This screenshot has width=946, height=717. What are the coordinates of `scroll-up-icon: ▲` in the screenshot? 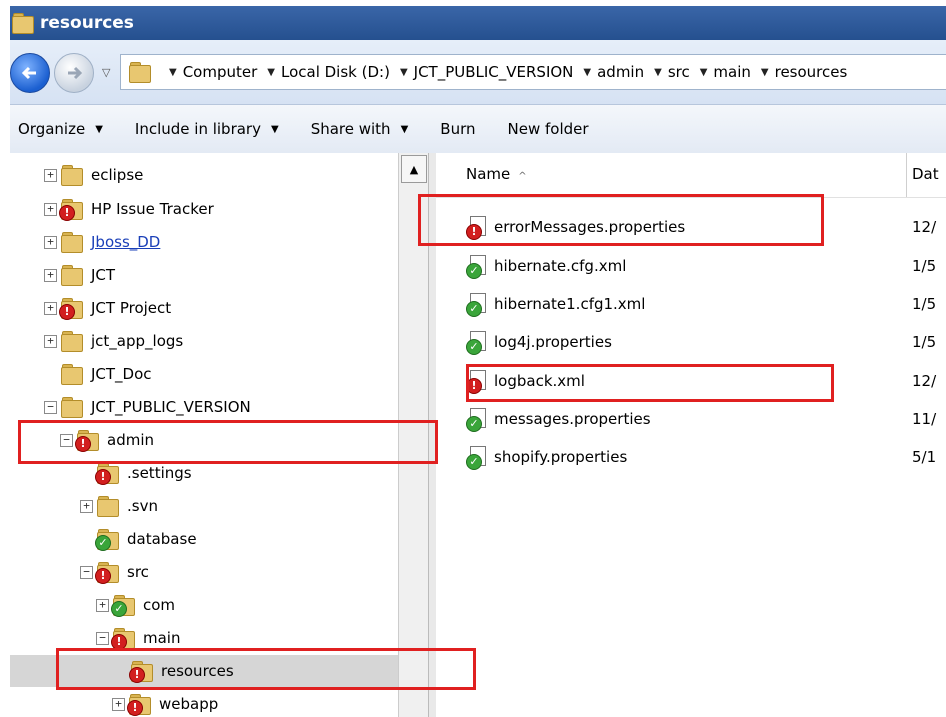 It's located at (414, 169).